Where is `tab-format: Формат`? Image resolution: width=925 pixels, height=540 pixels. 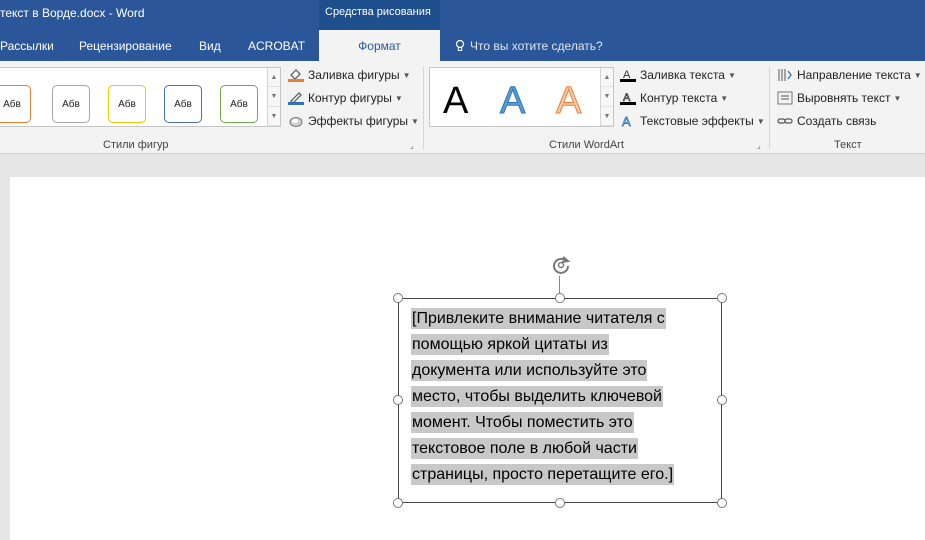
tab-format: Формат is located at coordinates (379, 45).